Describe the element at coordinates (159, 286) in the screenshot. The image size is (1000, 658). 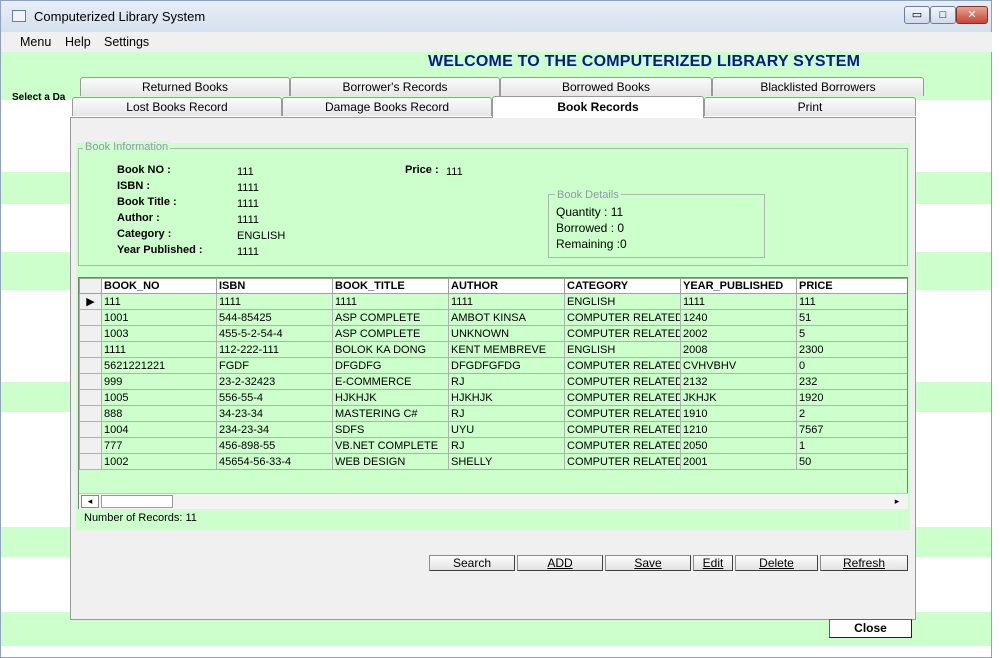
I see `column-header: BOOK_NO` at that location.